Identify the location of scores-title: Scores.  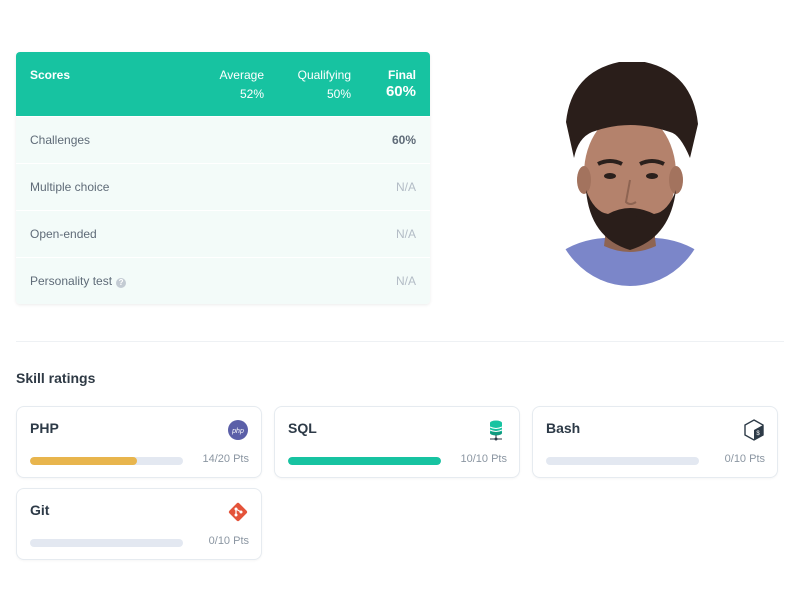
(50, 75).